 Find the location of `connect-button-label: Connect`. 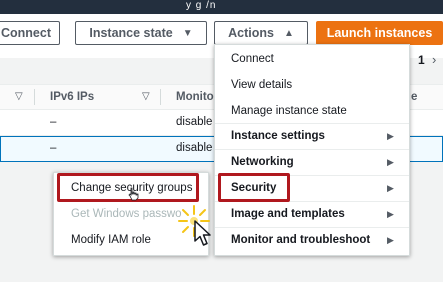

connect-button-label: Connect is located at coordinates (26, 33).